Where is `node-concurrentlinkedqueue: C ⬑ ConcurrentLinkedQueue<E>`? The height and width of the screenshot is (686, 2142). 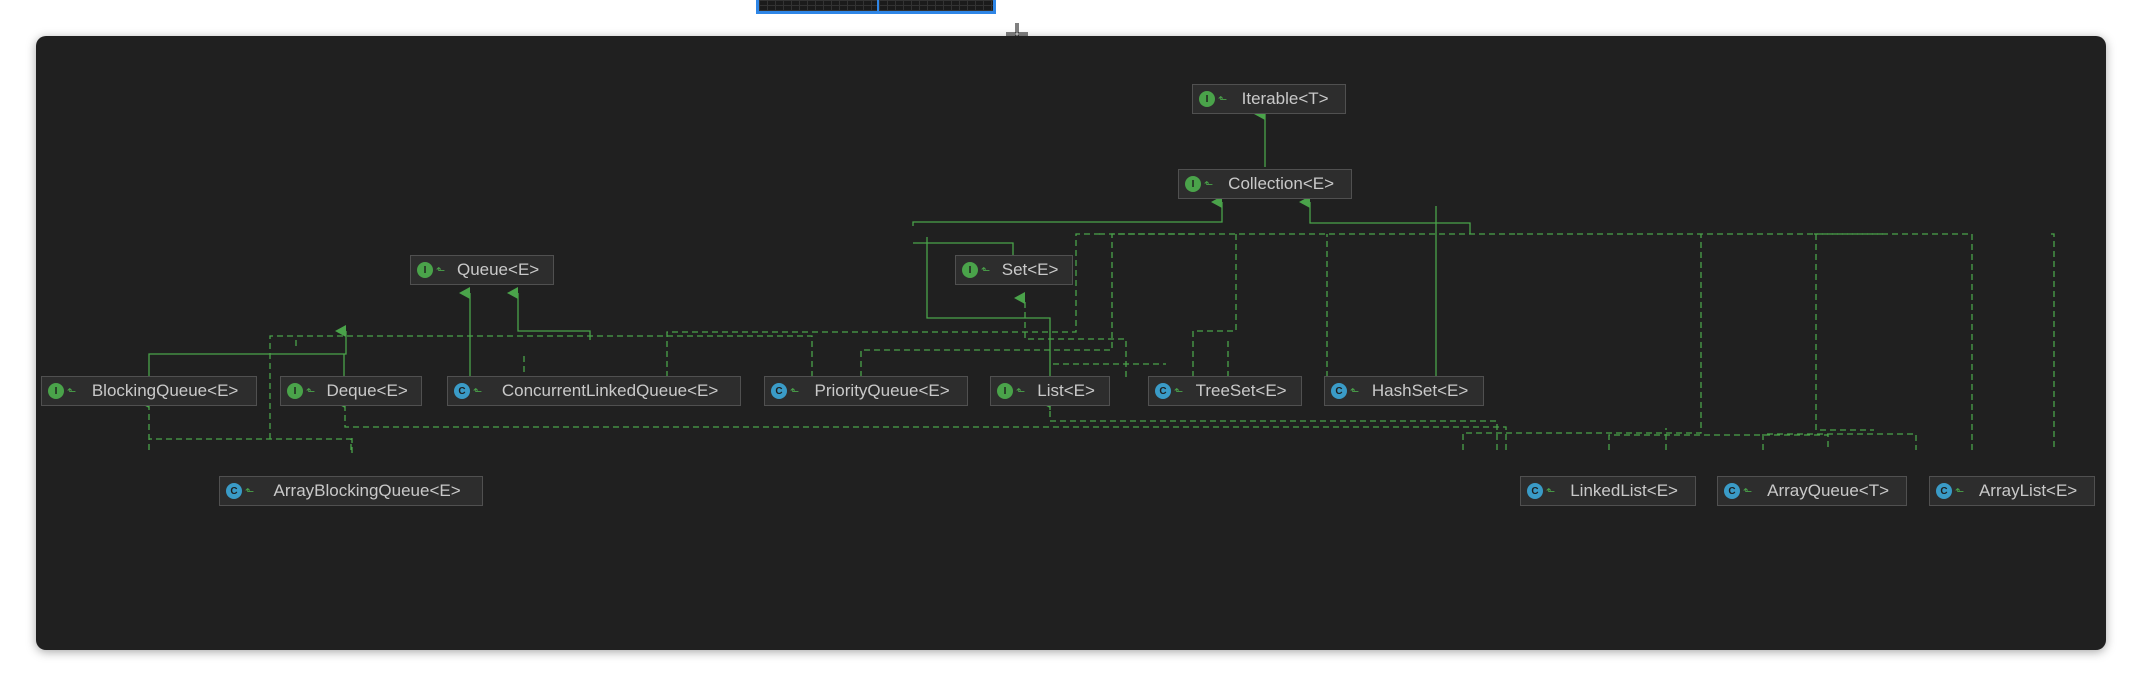 node-concurrentlinkedqueue: C ⬑ ConcurrentLinkedQueue<E> is located at coordinates (594, 391).